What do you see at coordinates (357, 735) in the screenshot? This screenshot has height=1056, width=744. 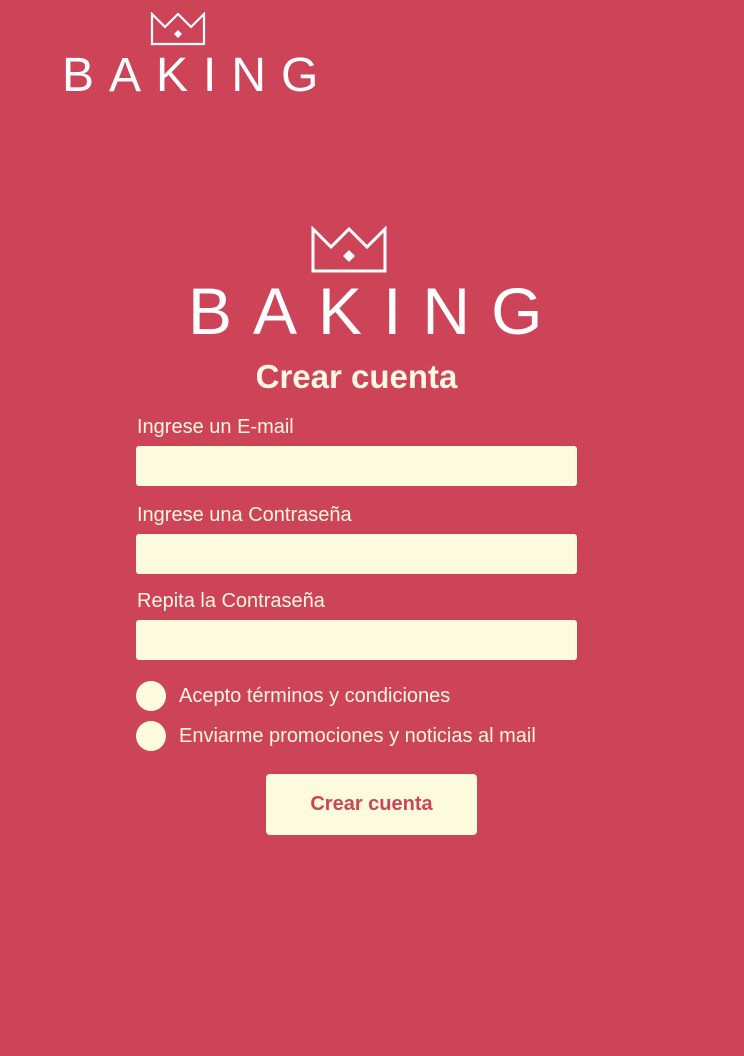 I see `promo-label: Enviarme promociones y noticias al mail` at bounding box center [357, 735].